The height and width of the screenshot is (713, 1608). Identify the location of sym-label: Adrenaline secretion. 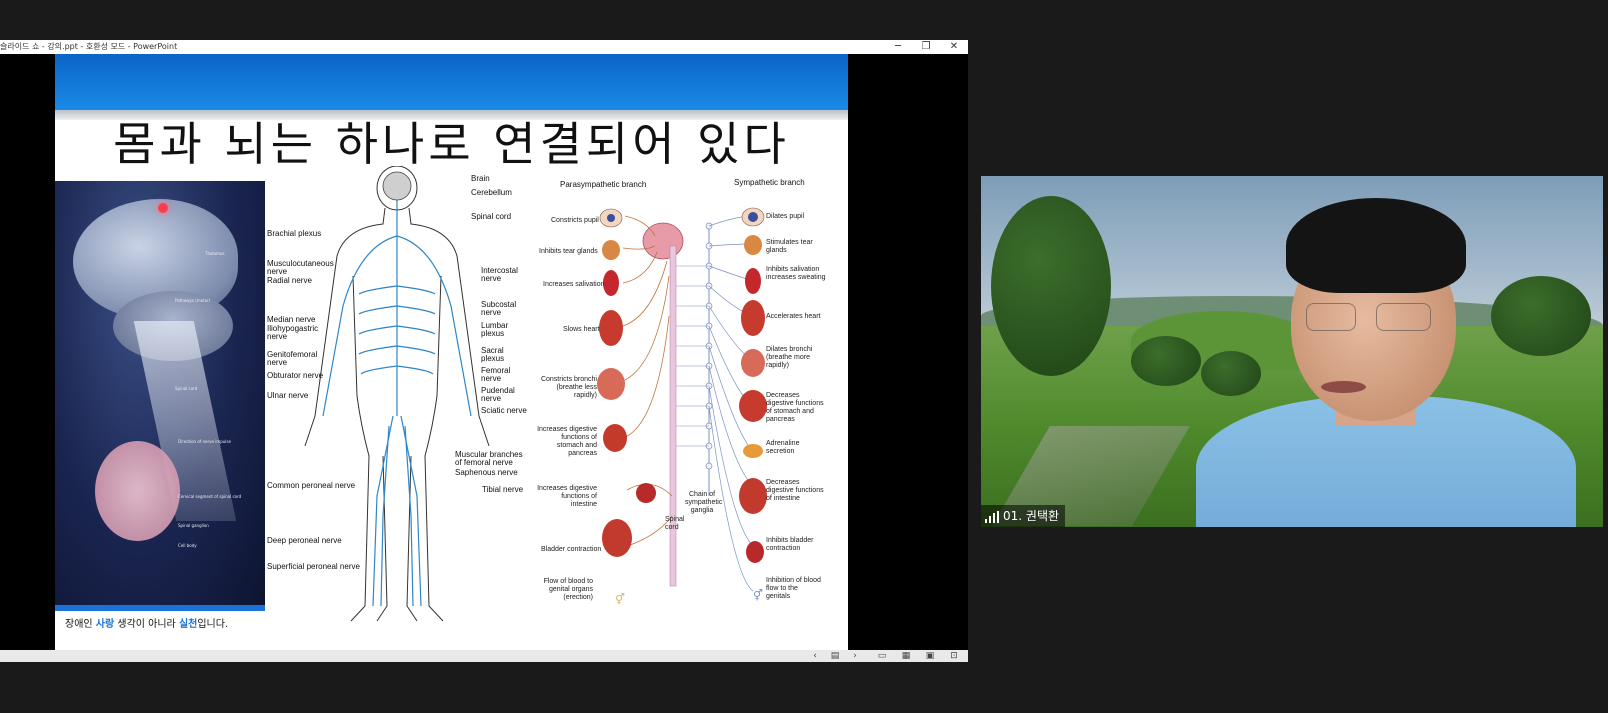
(783, 447).